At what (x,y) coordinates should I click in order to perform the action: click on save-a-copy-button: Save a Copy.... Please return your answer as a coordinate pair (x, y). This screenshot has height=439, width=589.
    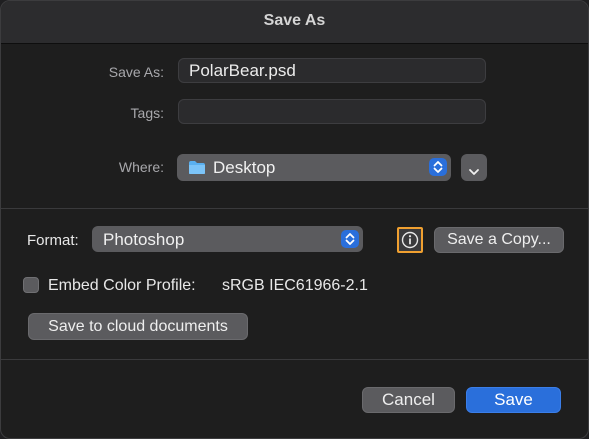
    Looking at the image, I should click on (499, 240).